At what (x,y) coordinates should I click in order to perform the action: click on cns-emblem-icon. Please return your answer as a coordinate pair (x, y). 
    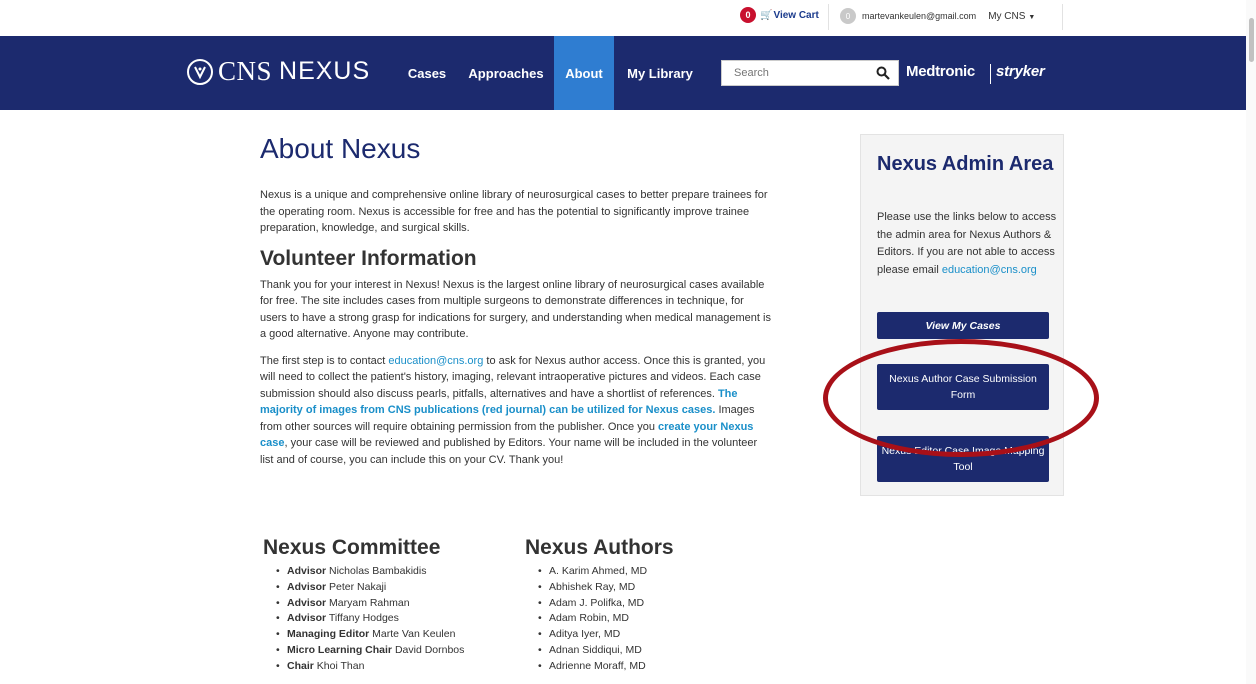
    Looking at the image, I should click on (200, 71).